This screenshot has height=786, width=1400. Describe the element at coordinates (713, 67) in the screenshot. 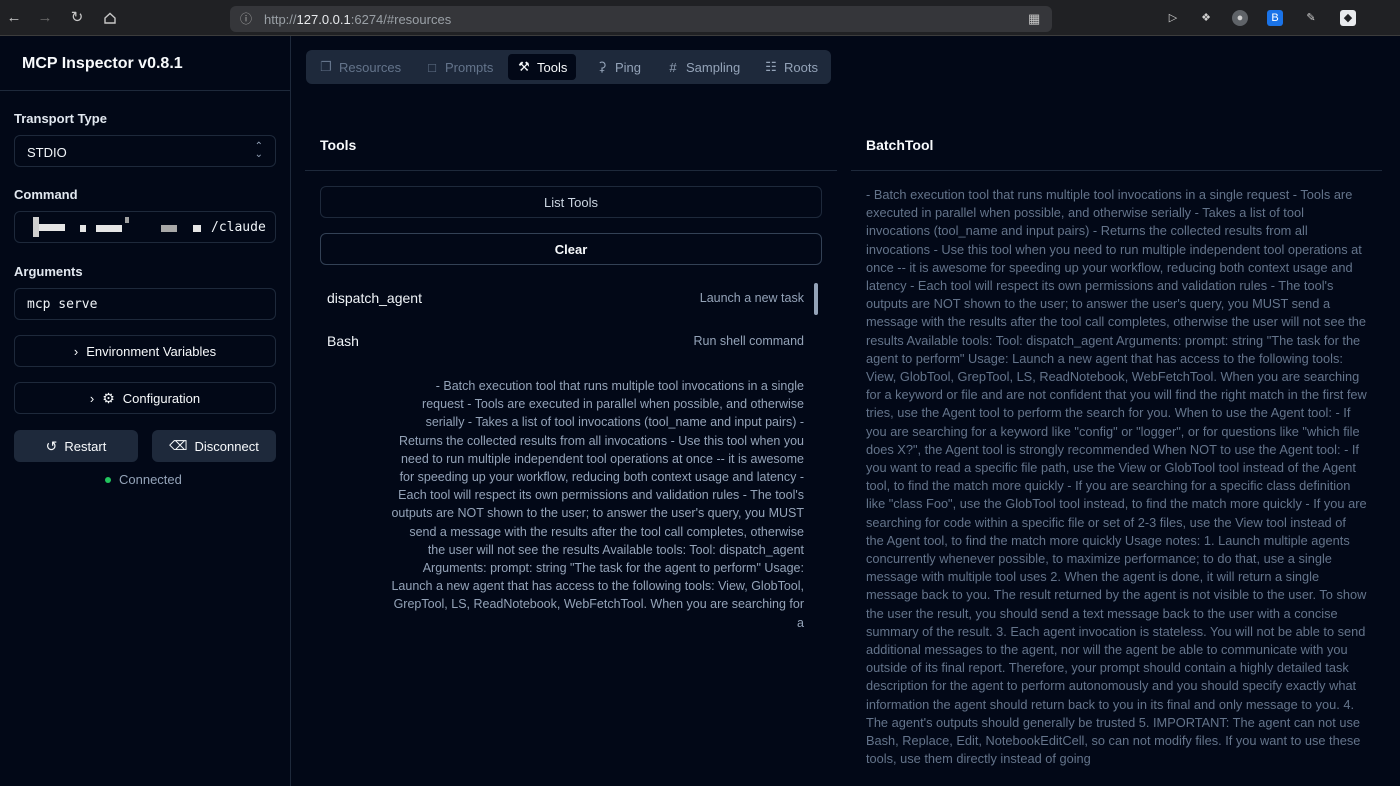

I see `tab-sampling-label: Sampling` at that location.